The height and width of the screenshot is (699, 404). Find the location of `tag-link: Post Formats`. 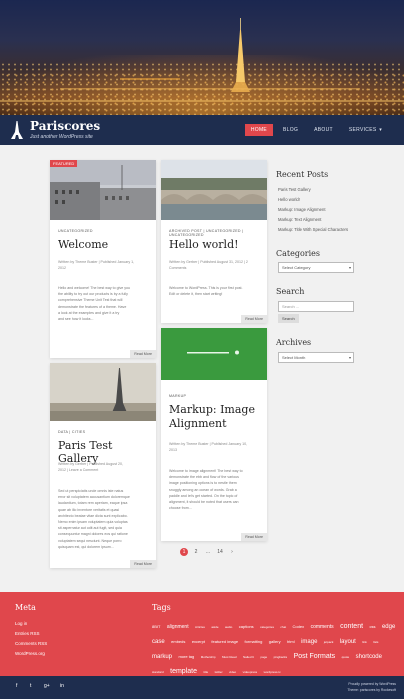

tag-link: Post Formats is located at coordinates (315, 656).